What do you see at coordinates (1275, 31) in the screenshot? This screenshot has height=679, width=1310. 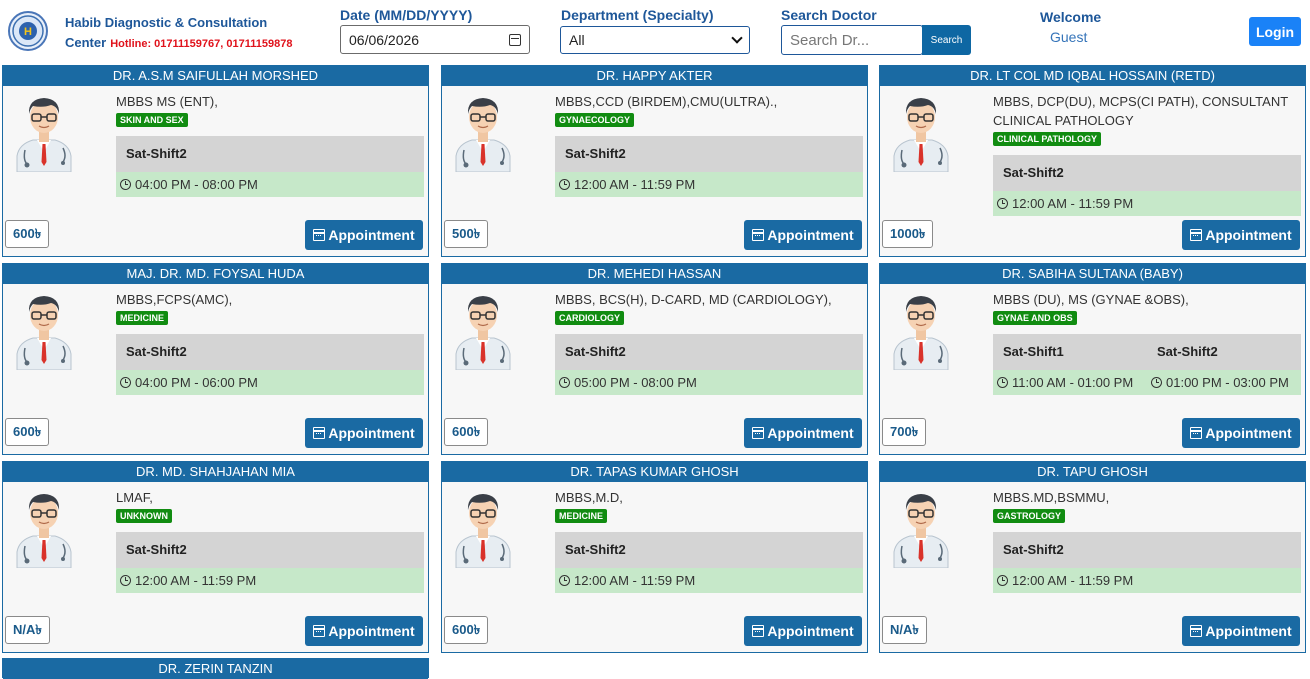 I see `login-button: Login` at bounding box center [1275, 31].